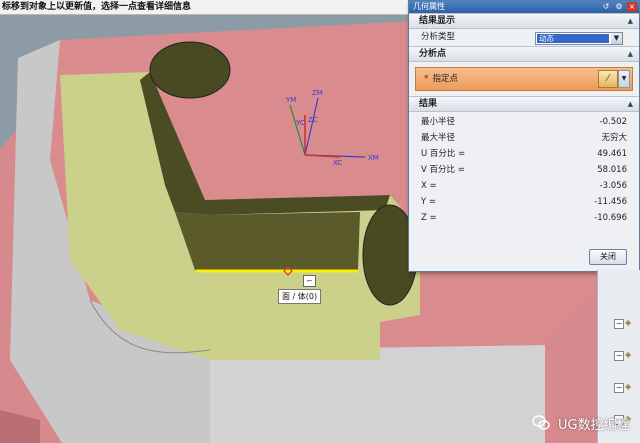 This screenshot has width=640, height=443. I want to click on axis-label-y: YM, so click(290, 100).